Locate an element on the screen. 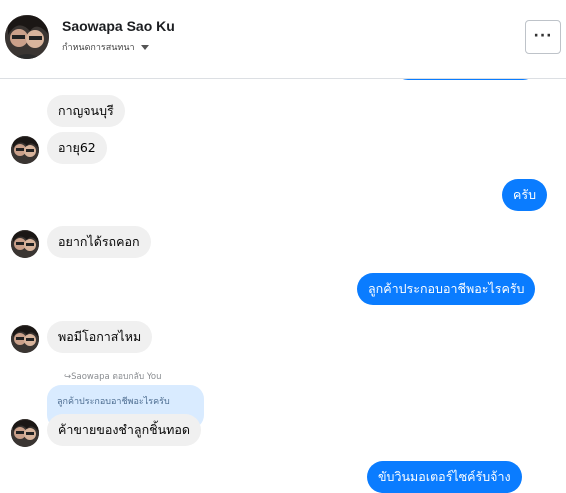 The width and height of the screenshot is (566, 493). conversation-settings-dropdown: กำหนดการสนทนา is located at coordinates (105, 47).